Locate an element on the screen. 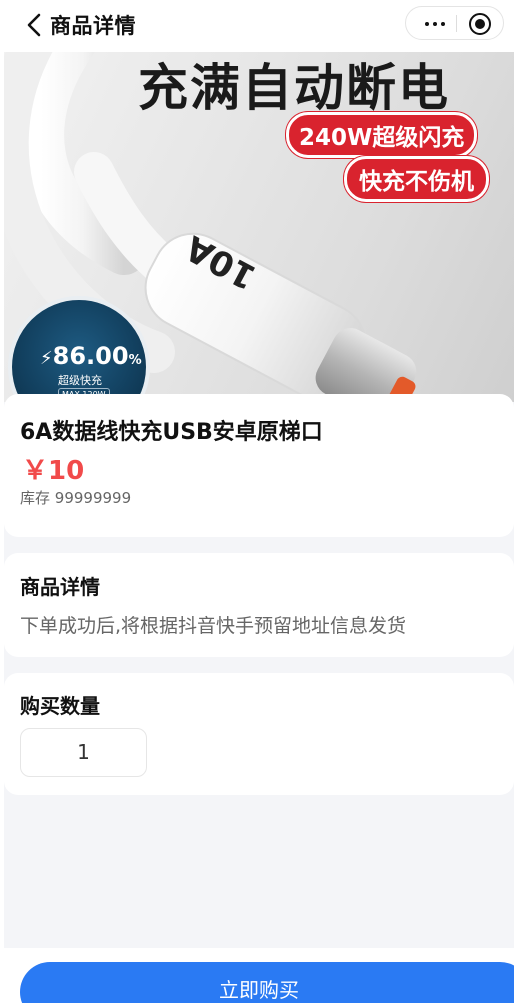  more-dots-icon is located at coordinates (435, 23).